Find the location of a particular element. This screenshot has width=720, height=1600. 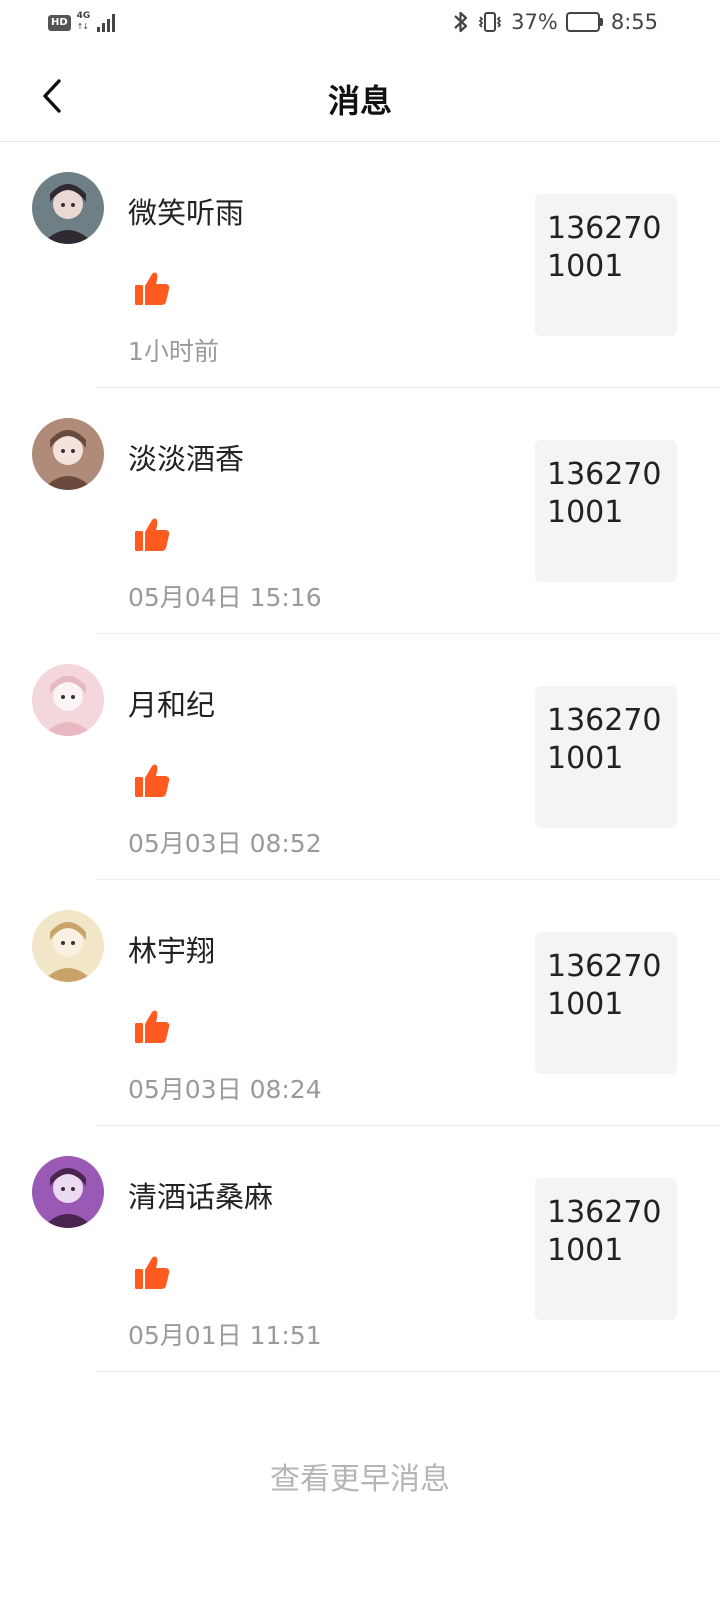

view-earlier-messages-link: 查看更早消息 is located at coordinates (360, 1476).